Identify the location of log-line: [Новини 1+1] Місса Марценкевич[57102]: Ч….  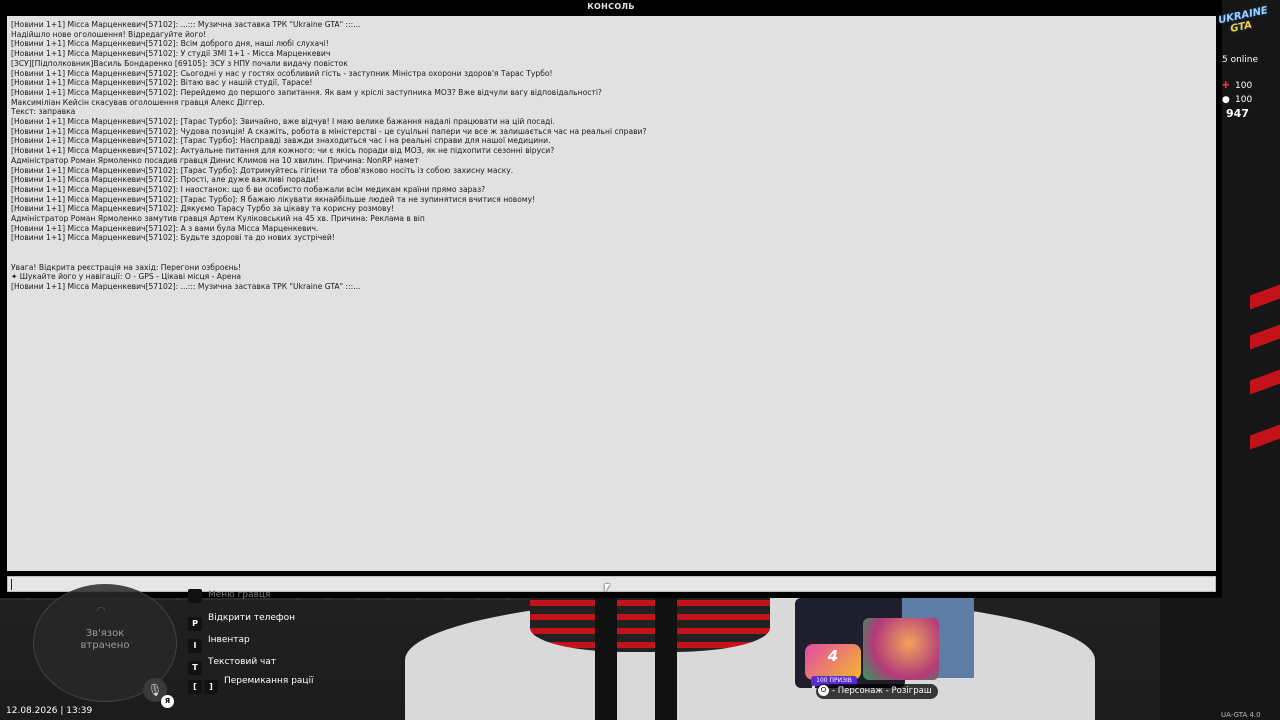
(329, 131).